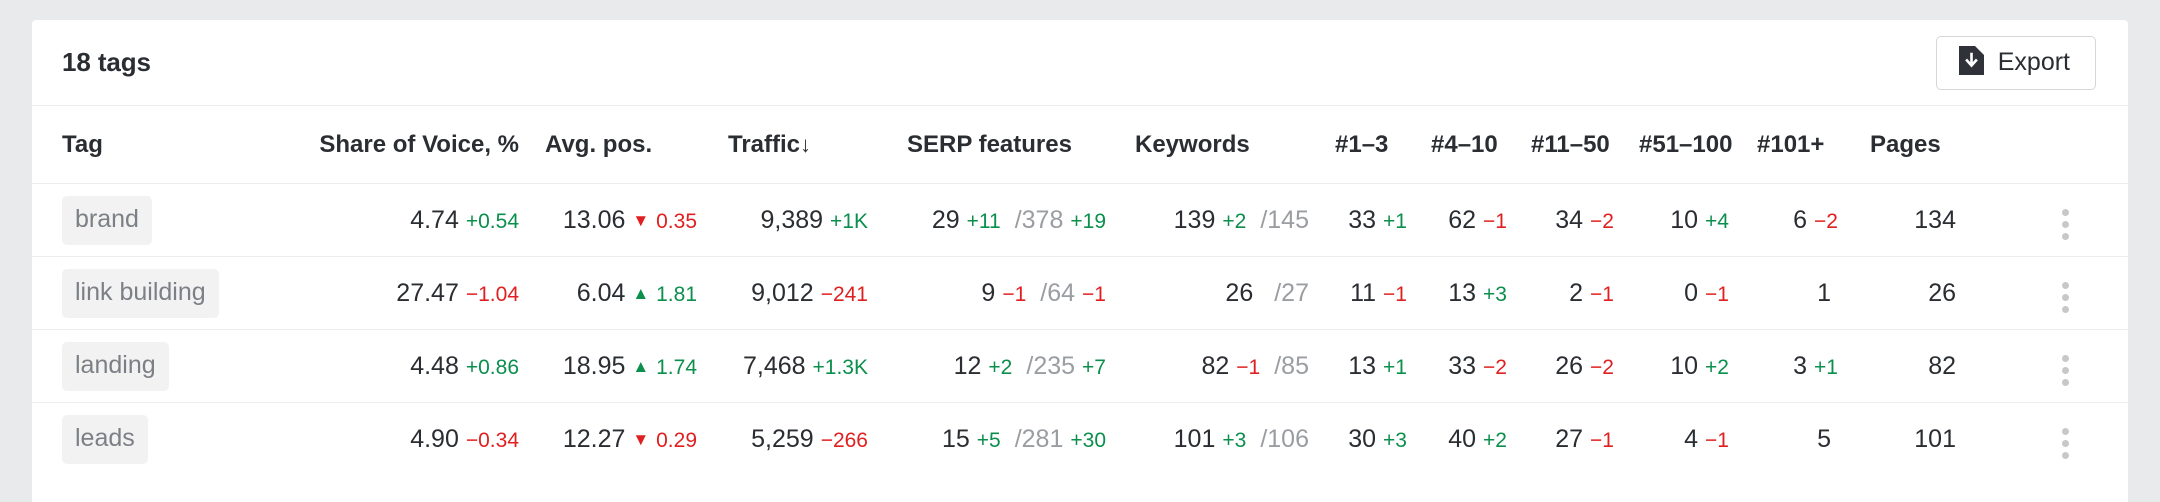 The image size is (2160, 502). What do you see at coordinates (412, 439) in the screenshot?
I see `cell-share-of-voice: 4.90 −0.34` at bounding box center [412, 439].